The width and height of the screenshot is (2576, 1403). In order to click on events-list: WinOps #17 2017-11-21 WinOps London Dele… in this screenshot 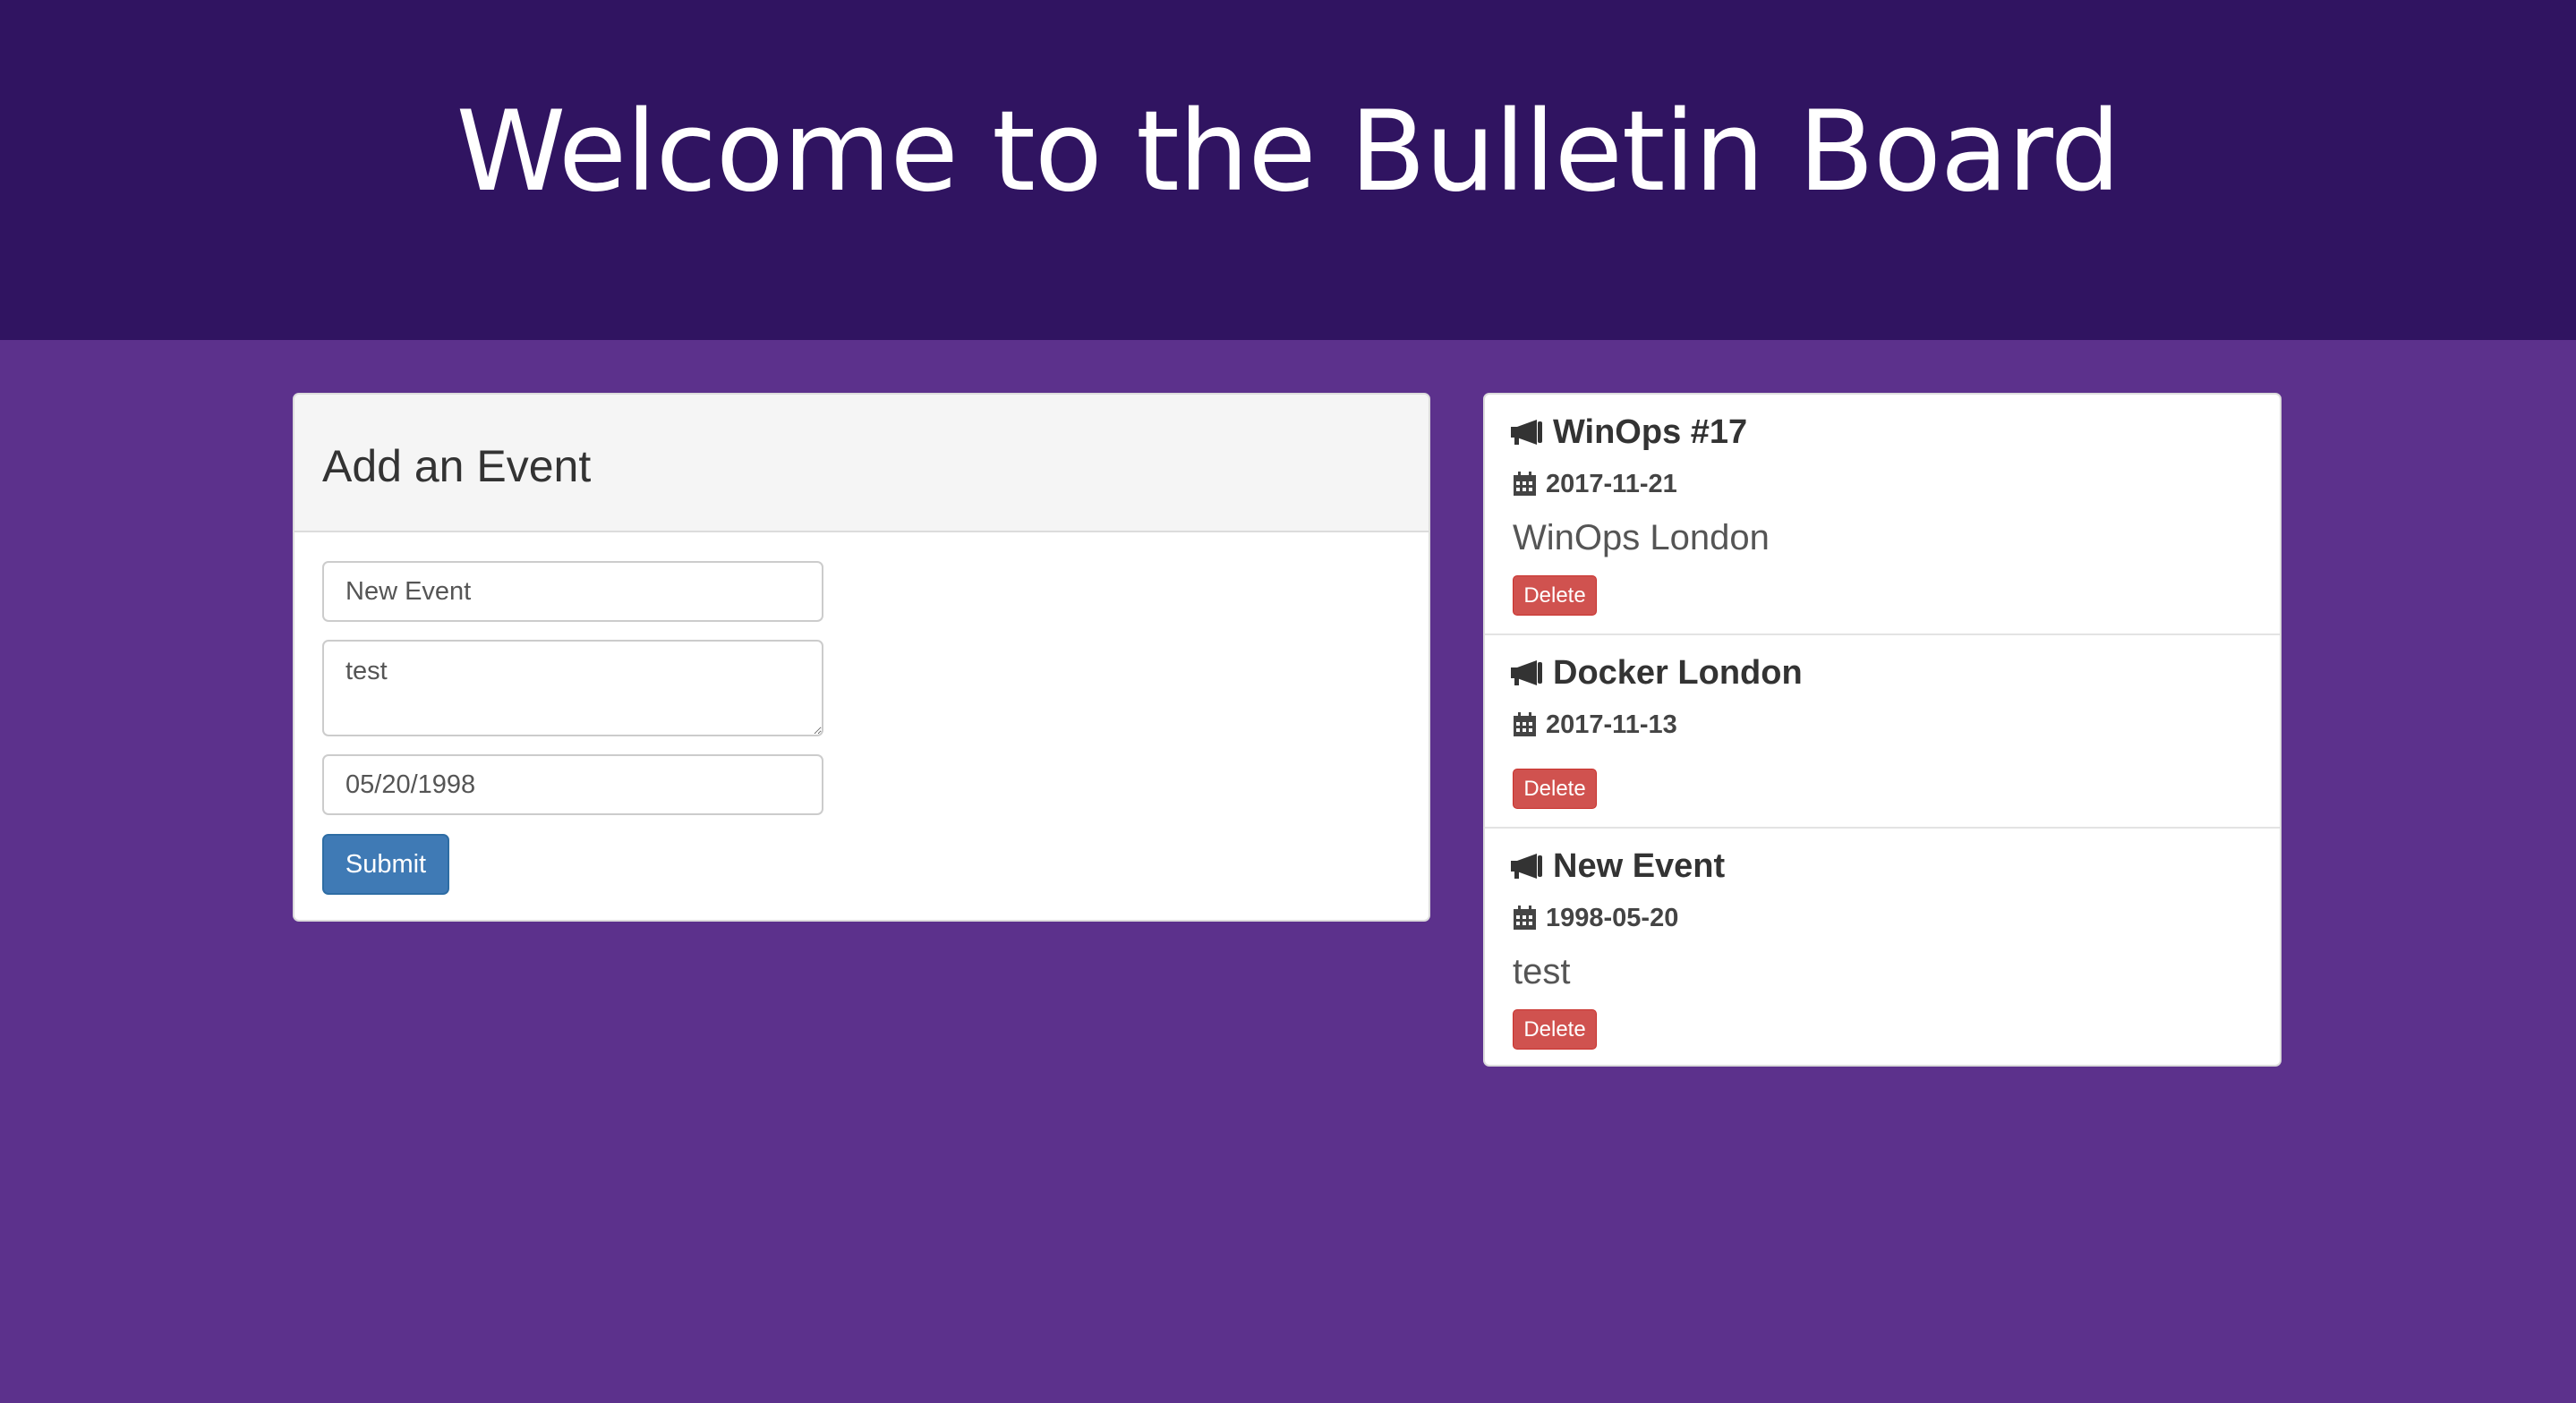, I will do `click(1882, 730)`.